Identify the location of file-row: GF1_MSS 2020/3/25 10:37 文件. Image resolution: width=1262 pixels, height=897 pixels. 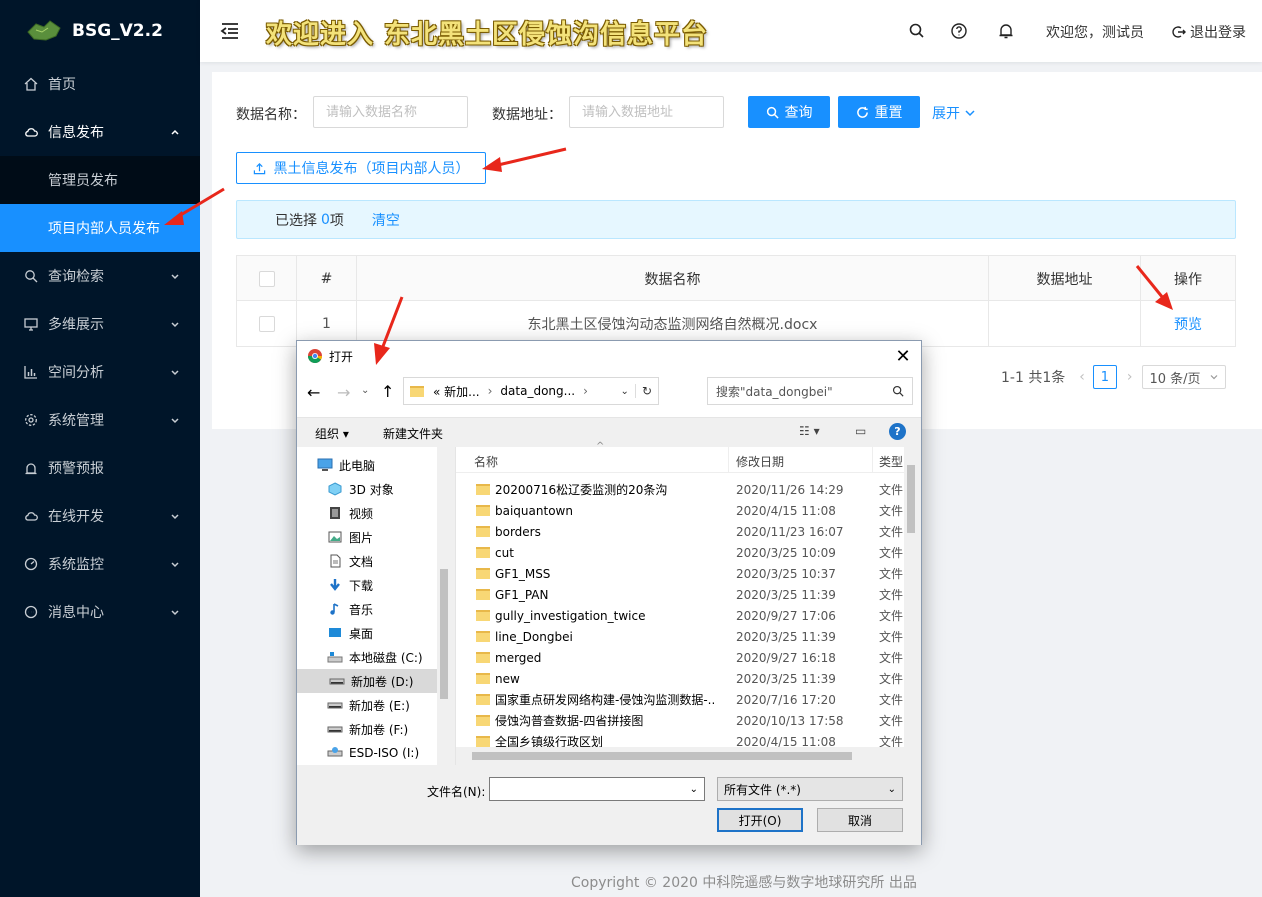
(680, 573).